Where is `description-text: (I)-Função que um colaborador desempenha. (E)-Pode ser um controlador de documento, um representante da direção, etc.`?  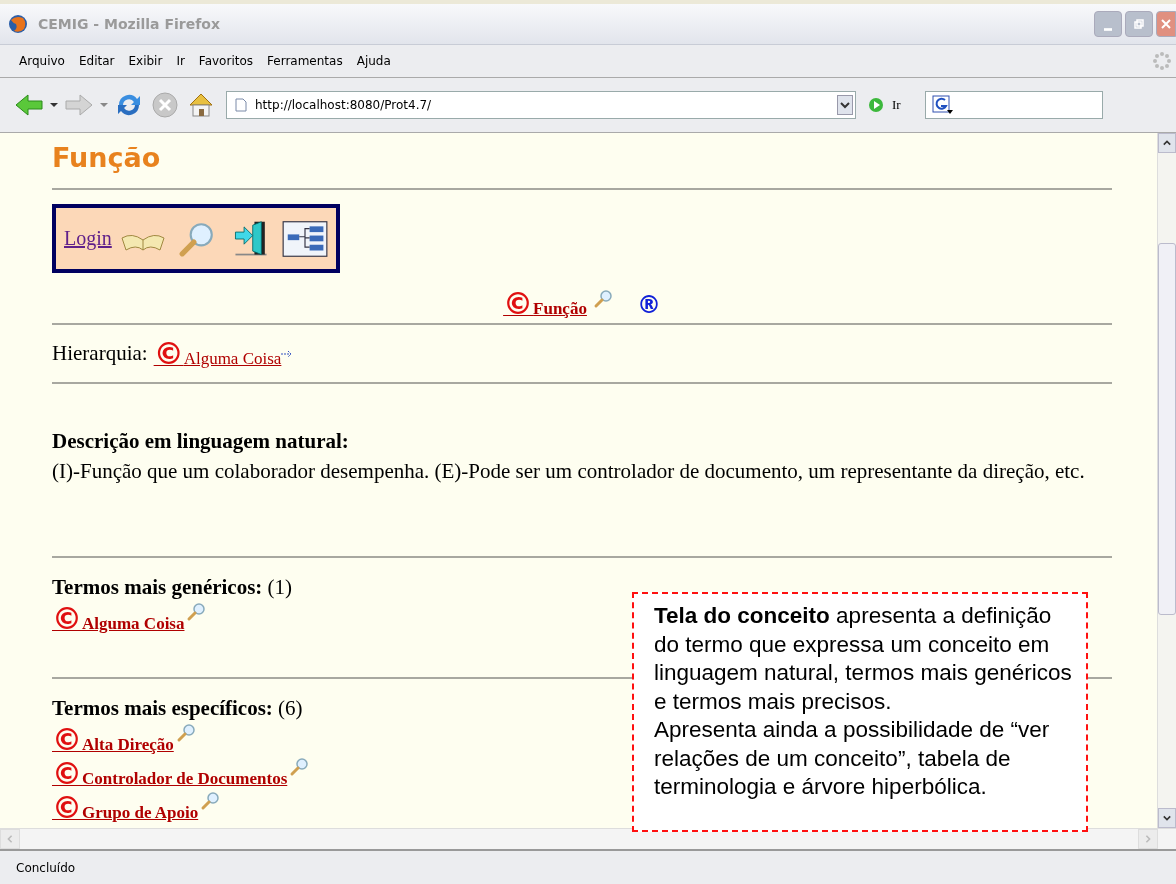 description-text: (I)-Função que um colaborador desempenha. (E)-Pode ser um controlador de documento, um representante da direção, etc. is located at coordinates (569, 471).